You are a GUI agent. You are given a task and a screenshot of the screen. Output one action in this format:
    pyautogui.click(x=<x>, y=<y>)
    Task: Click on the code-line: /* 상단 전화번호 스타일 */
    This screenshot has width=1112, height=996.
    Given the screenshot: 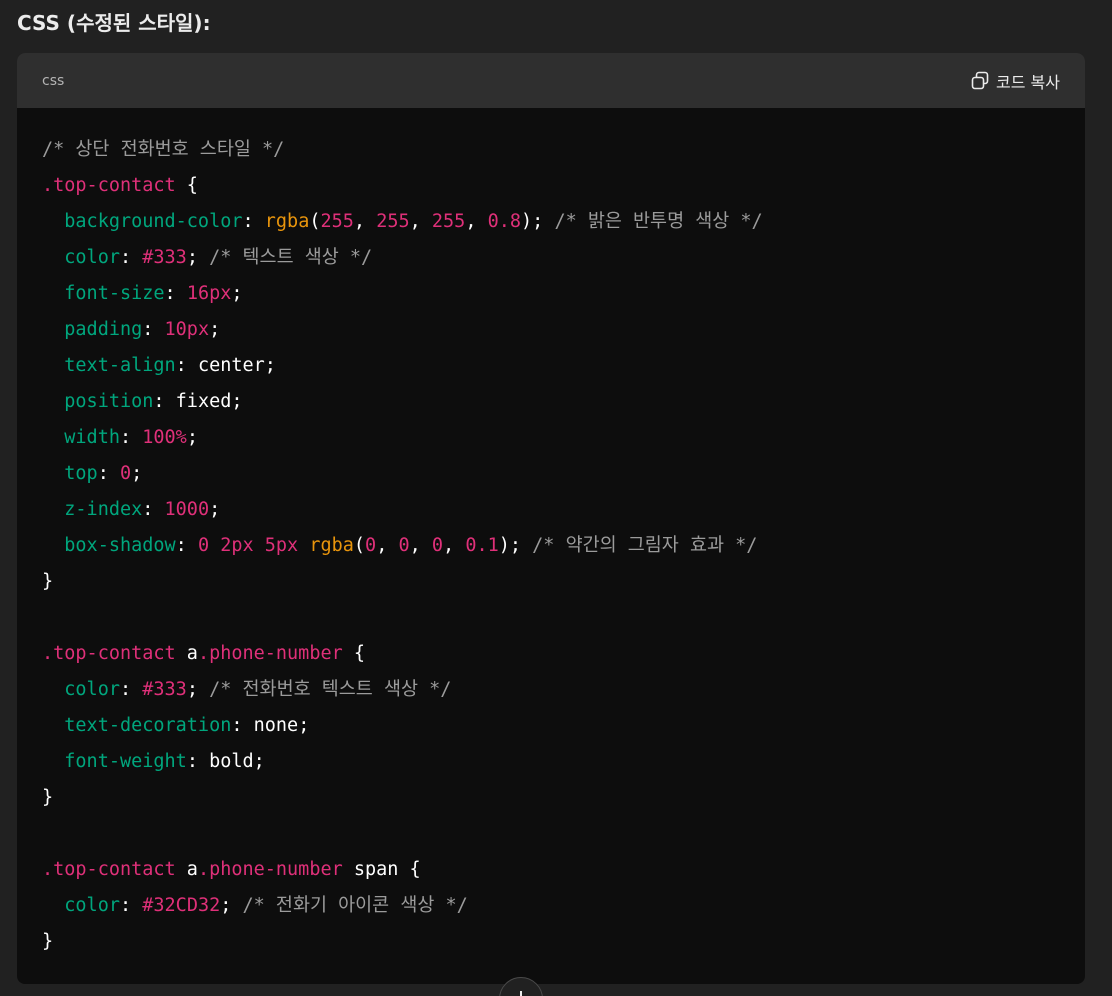 What is the action you would take?
    pyautogui.click(x=553, y=150)
    